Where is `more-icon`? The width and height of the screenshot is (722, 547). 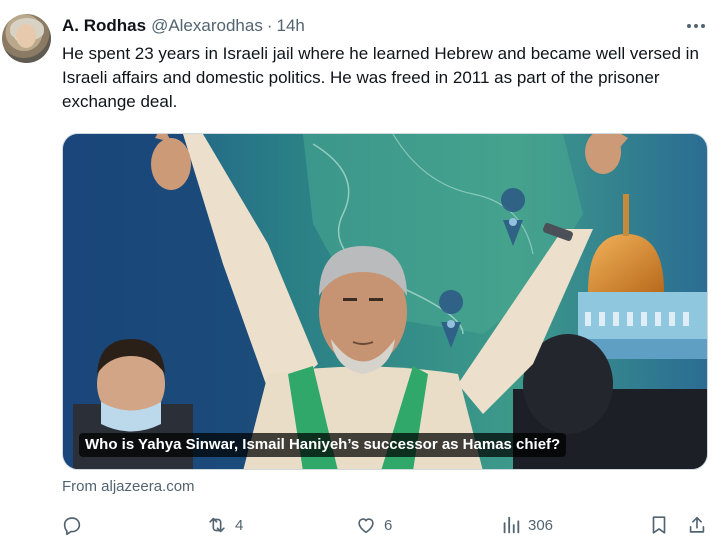 more-icon is located at coordinates (696, 26).